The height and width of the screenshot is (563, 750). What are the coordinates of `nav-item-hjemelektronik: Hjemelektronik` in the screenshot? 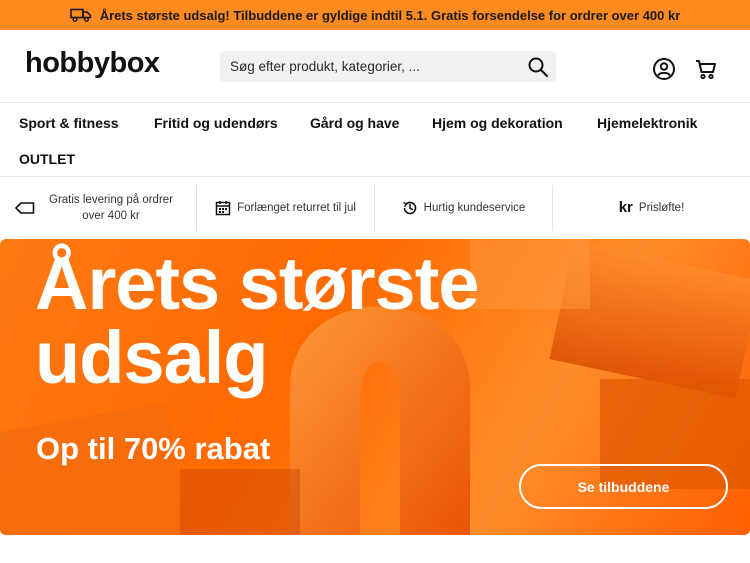 It's located at (647, 123).